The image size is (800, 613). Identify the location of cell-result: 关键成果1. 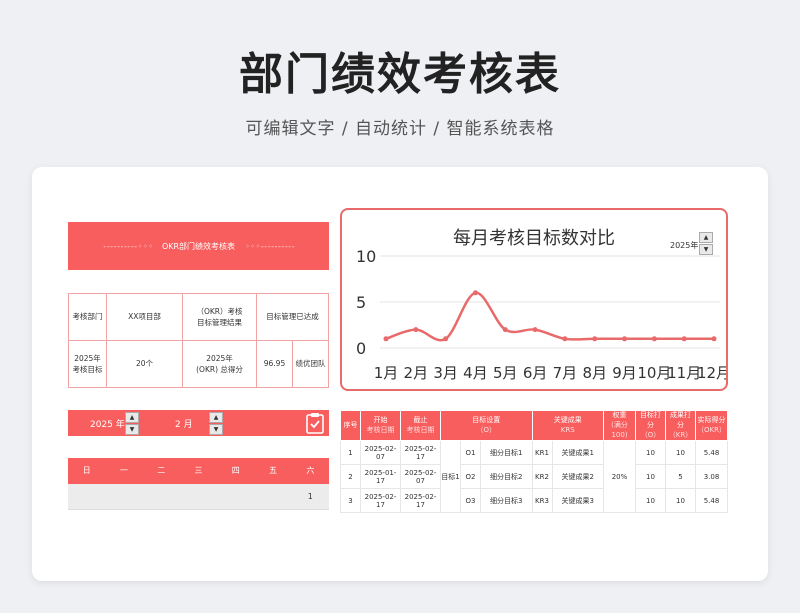
(577, 453).